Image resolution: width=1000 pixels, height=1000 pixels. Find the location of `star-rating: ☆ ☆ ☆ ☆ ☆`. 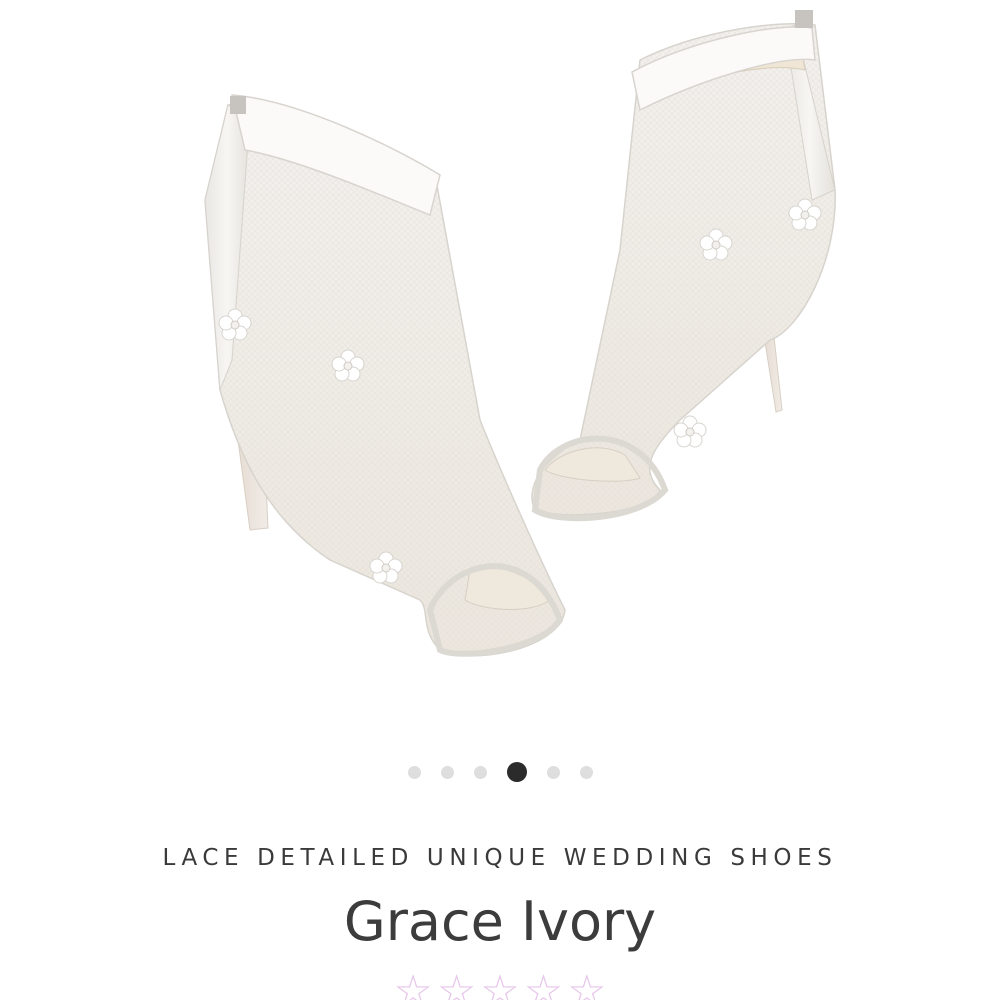

star-rating: ☆ ☆ ☆ ☆ ☆ is located at coordinates (500, 985).